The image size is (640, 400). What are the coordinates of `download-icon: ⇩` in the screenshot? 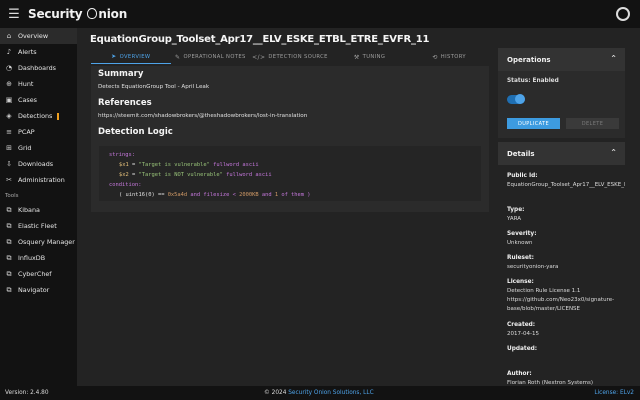 It's located at (9, 164).